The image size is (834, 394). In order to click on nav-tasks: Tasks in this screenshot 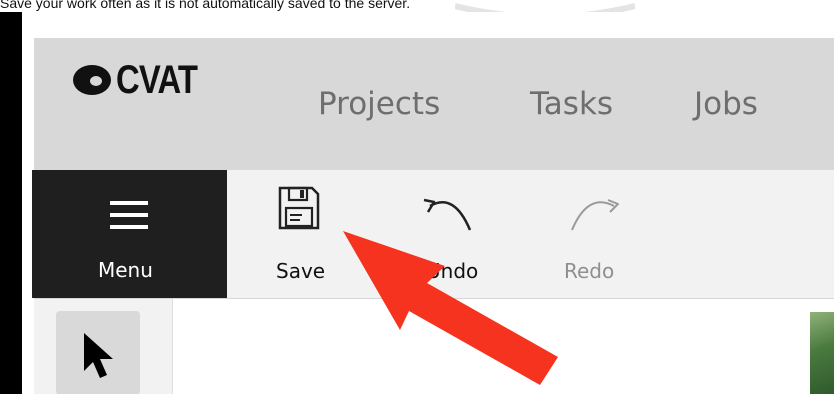, I will do `click(571, 104)`.